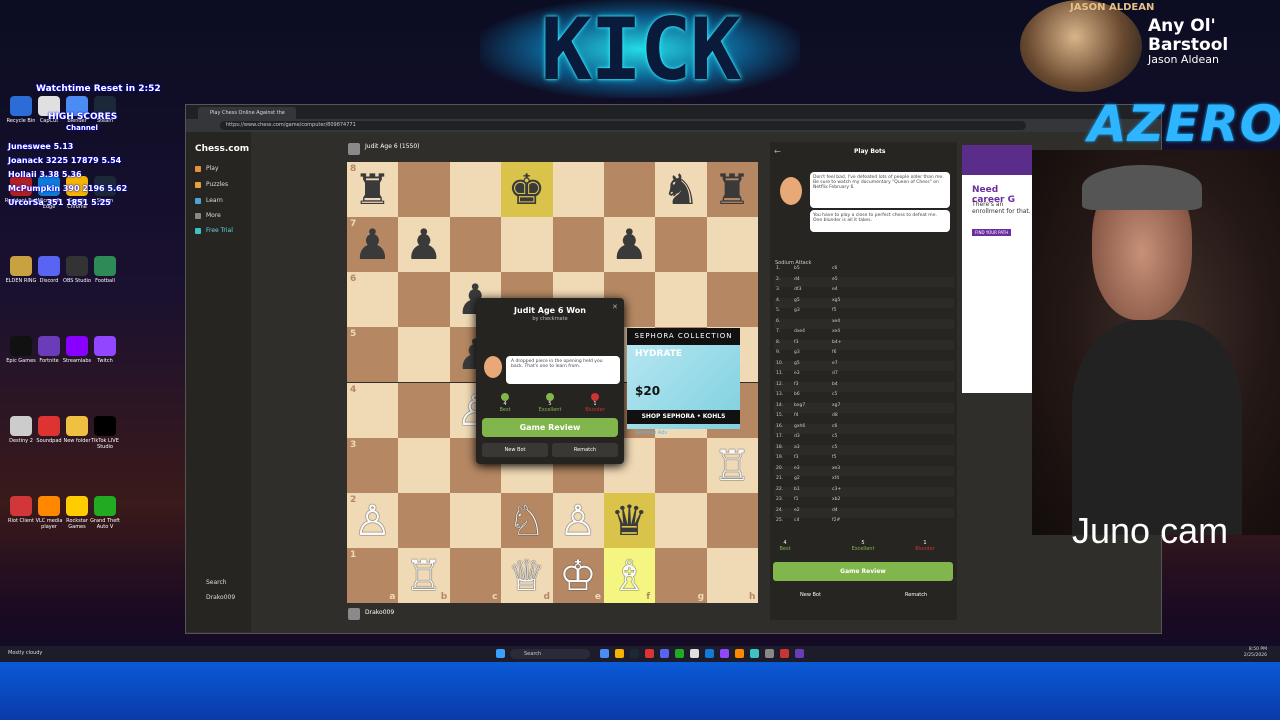 Image resolution: width=1280 pixels, height=720 pixels. Describe the element at coordinates (835, 510) in the screenshot. I see `black-move: d4` at that location.